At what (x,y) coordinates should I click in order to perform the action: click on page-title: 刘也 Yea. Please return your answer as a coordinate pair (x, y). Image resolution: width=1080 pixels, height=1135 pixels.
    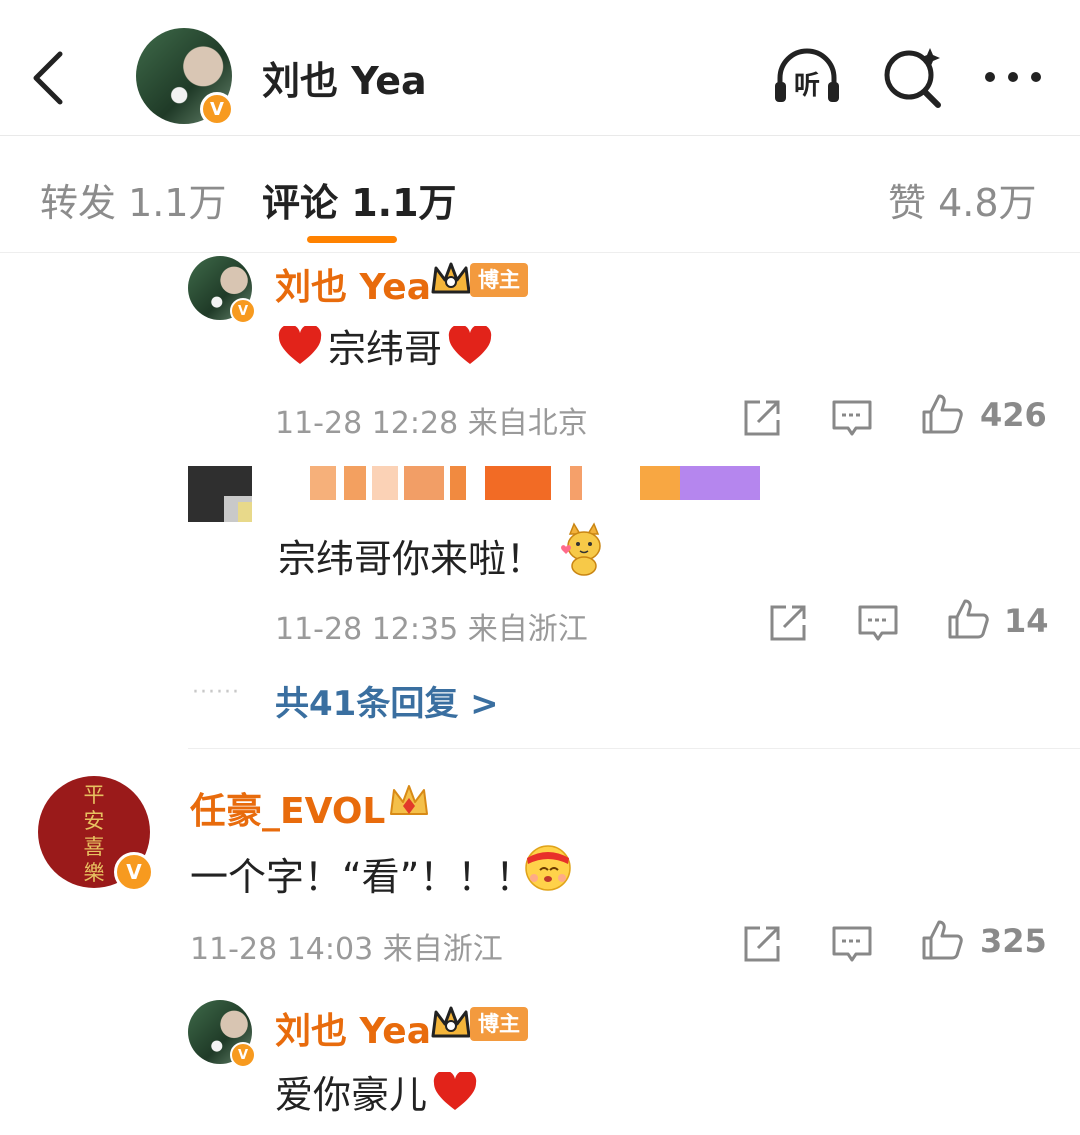
    Looking at the image, I should click on (344, 77).